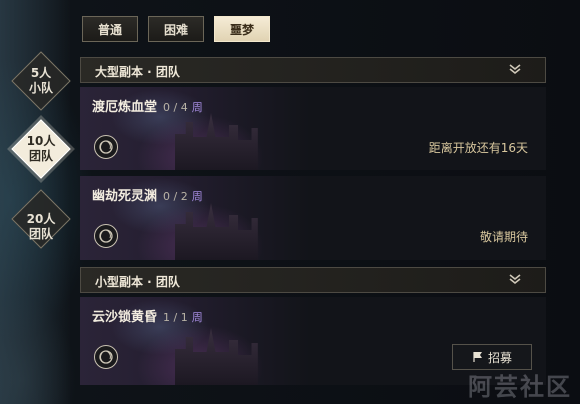 Image resolution: width=580 pixels, height=404 pixels. Describe the element at coordinates (477, 357) in the screenshot. I see `flag-icon` at that location.